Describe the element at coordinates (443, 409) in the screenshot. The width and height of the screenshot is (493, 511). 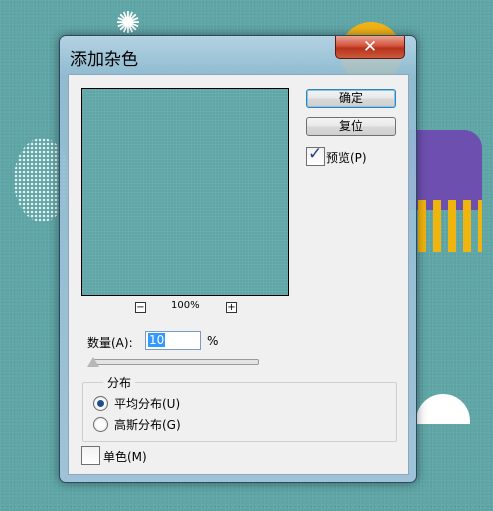
I see `dome-decoration` at that location.